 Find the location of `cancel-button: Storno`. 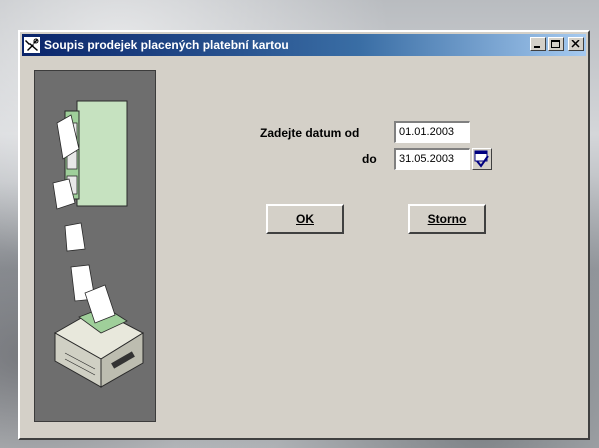

cancel-button: Storno is located at coordinates (447, 219).